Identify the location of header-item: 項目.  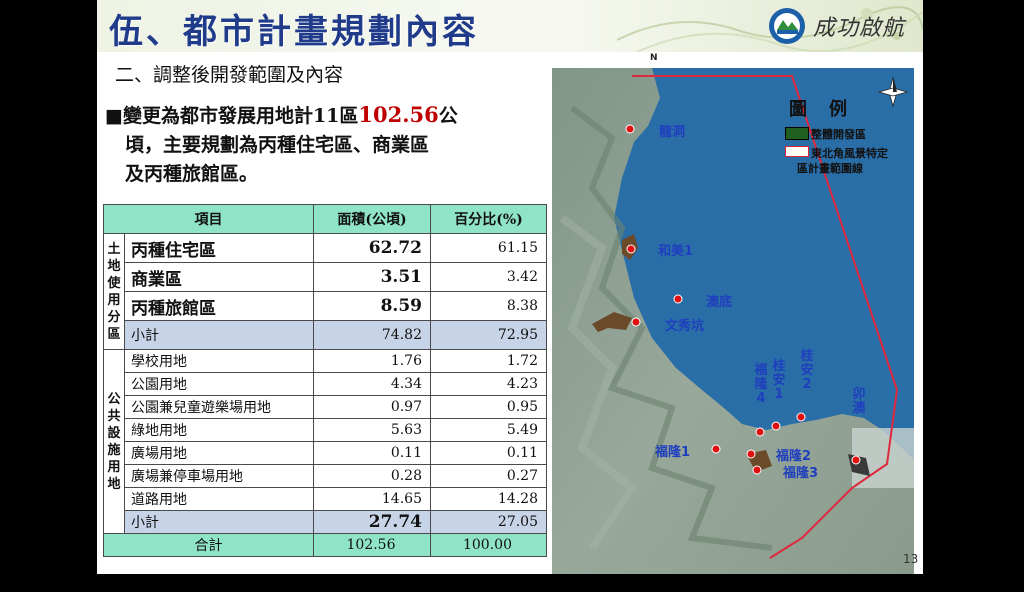
(208, 219).